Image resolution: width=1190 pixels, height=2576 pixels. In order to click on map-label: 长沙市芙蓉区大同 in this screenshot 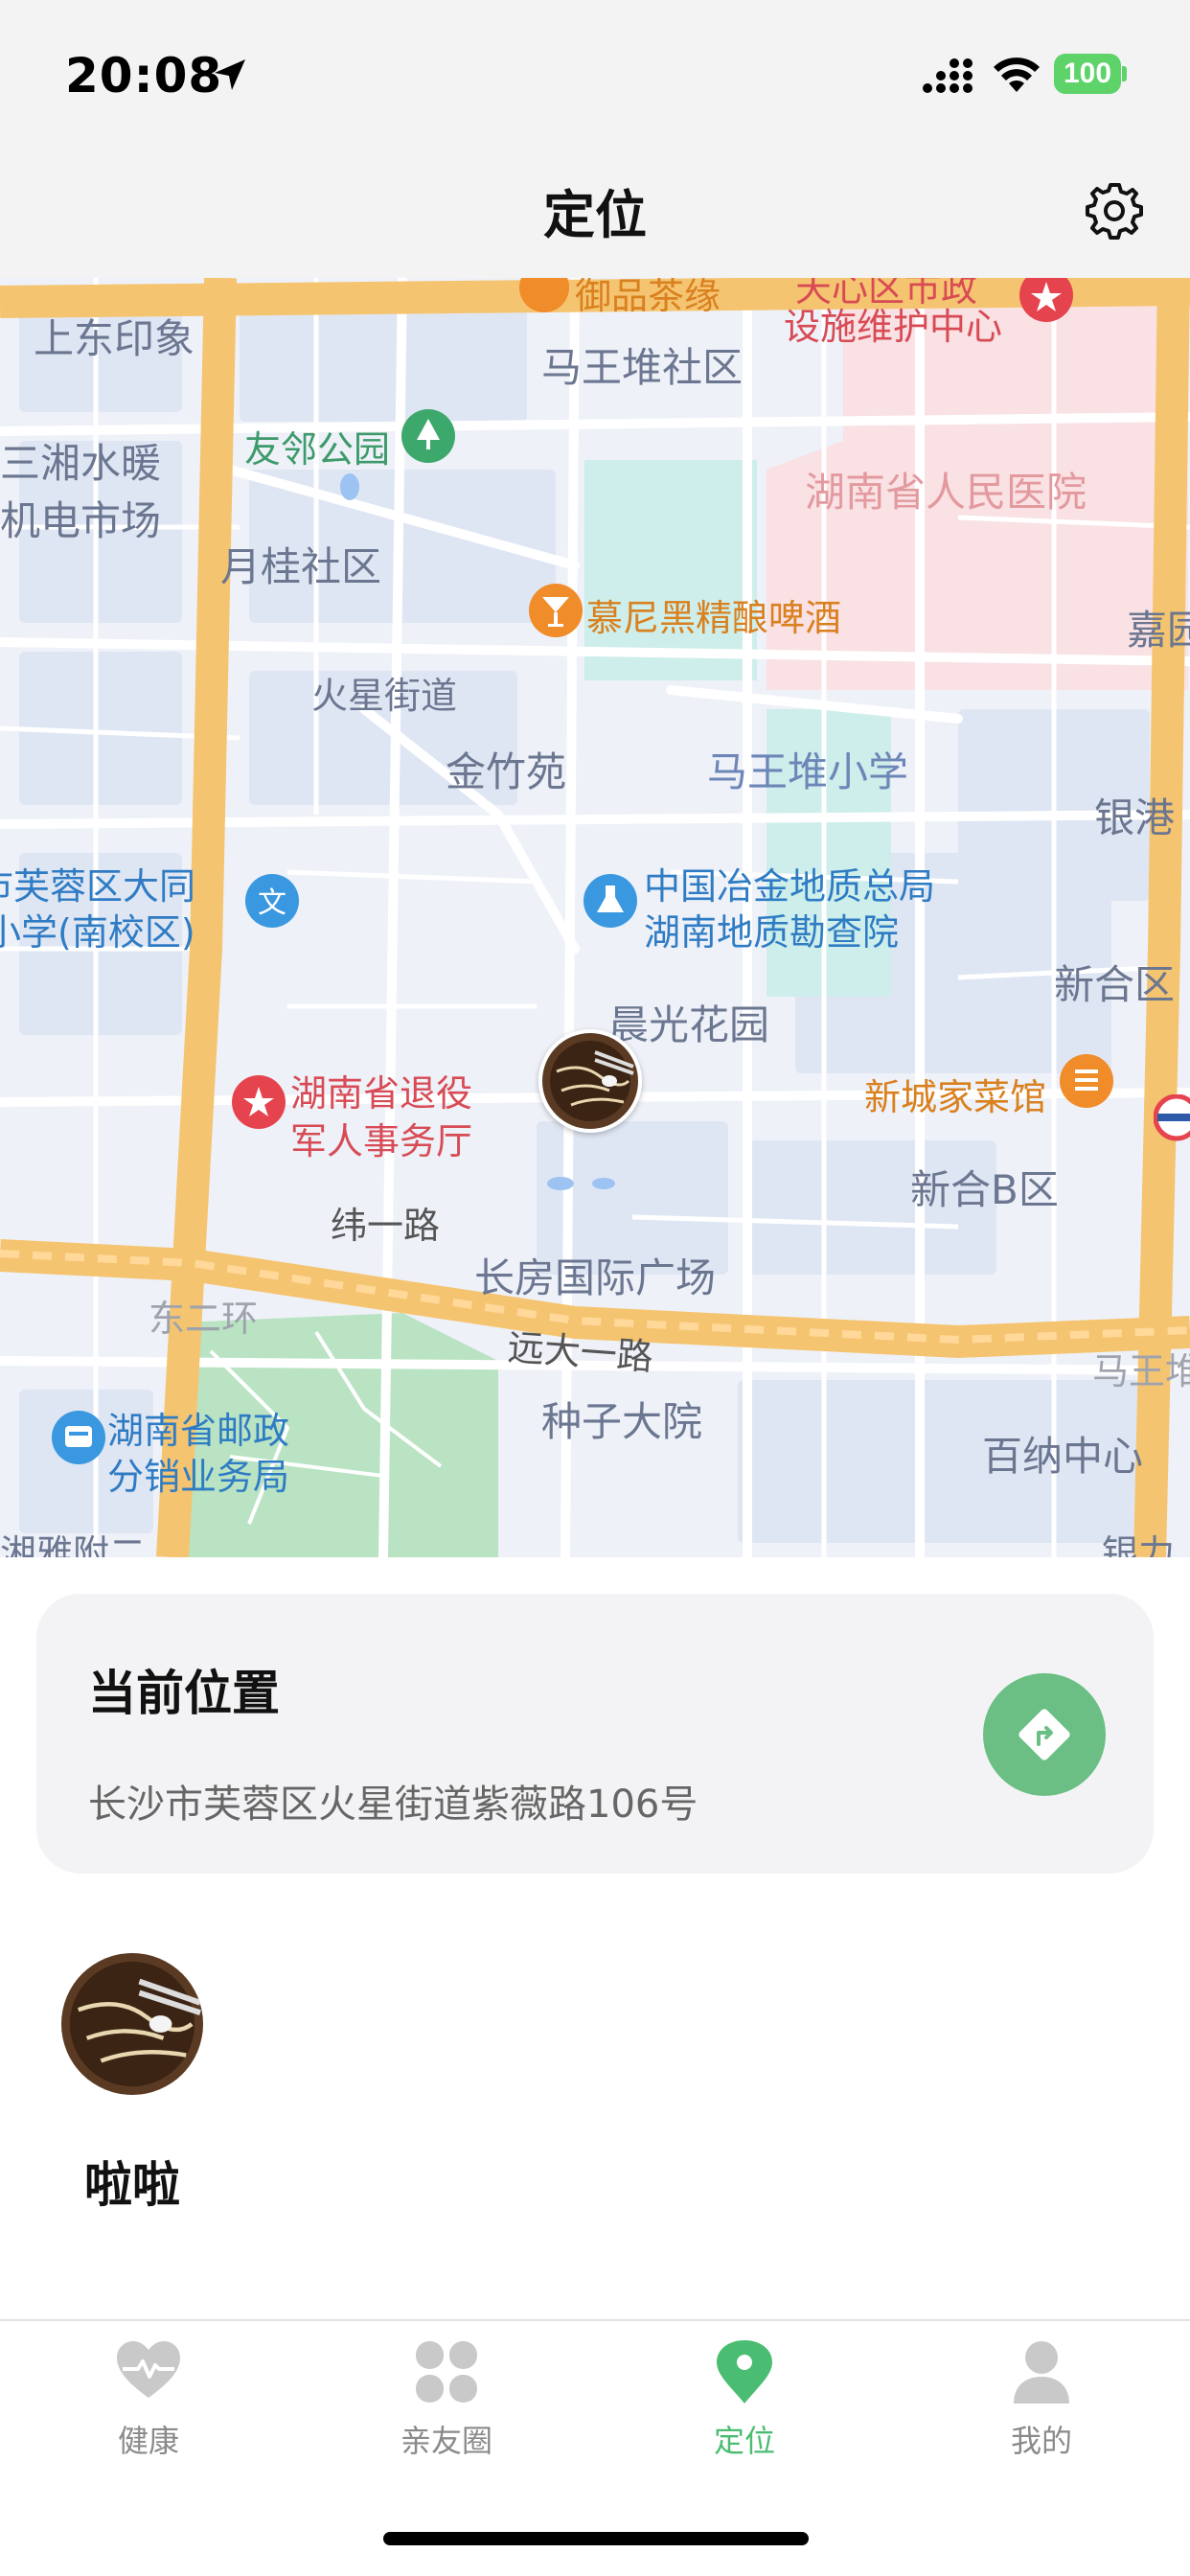, I will do `click(98, 886)`.